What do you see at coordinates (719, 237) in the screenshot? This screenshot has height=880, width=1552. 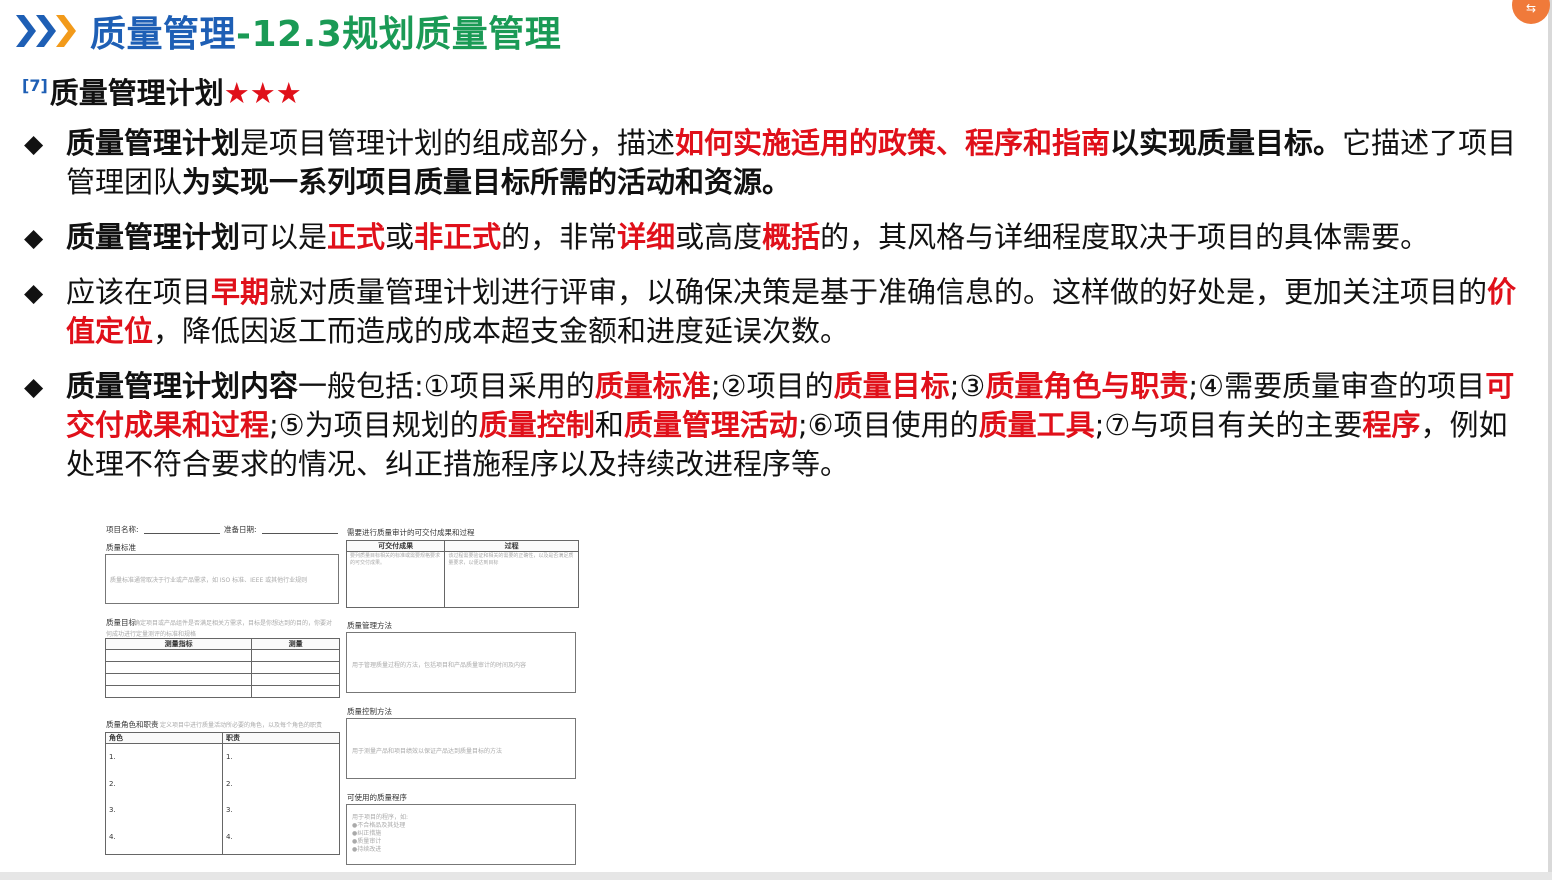 I see `bullet-text-segment: 或高度` at bounding box center [719, 237].